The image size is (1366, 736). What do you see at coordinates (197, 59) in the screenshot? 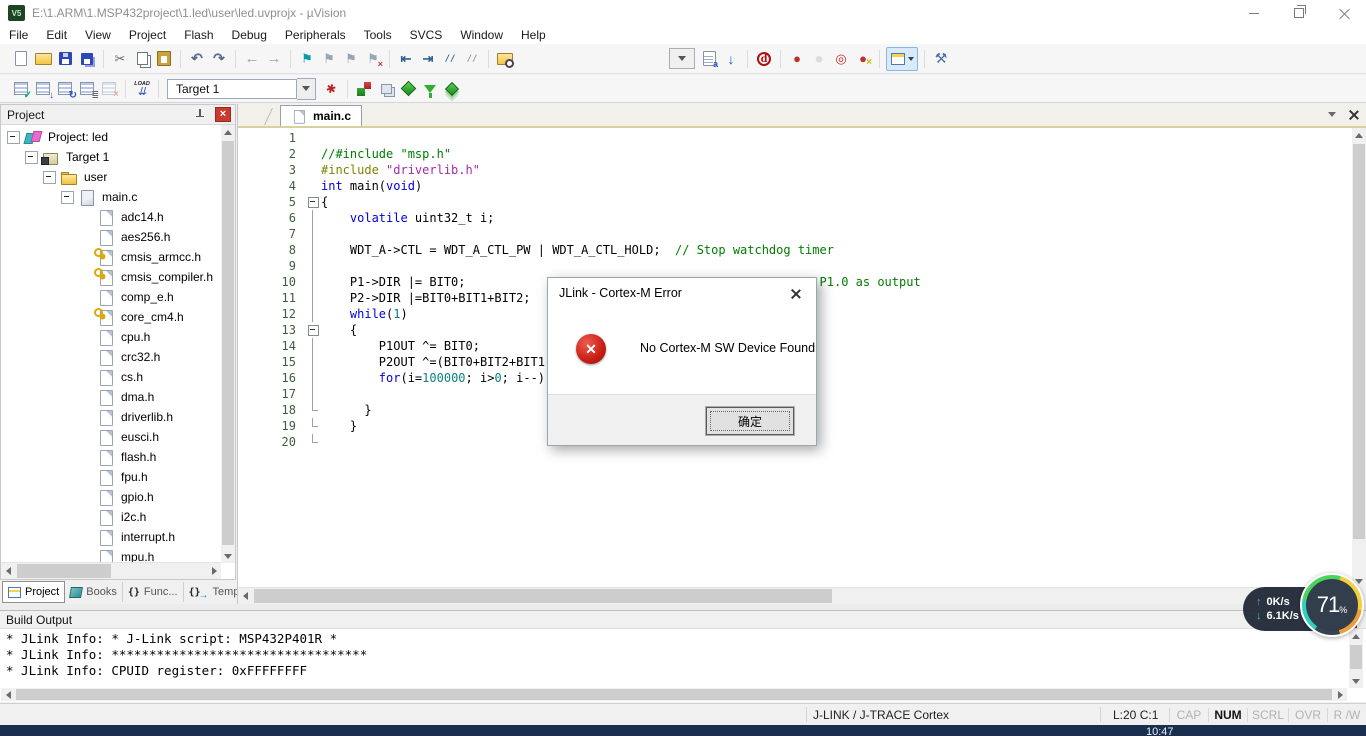
I see `undo-icon` at bounding box center [197, 59].